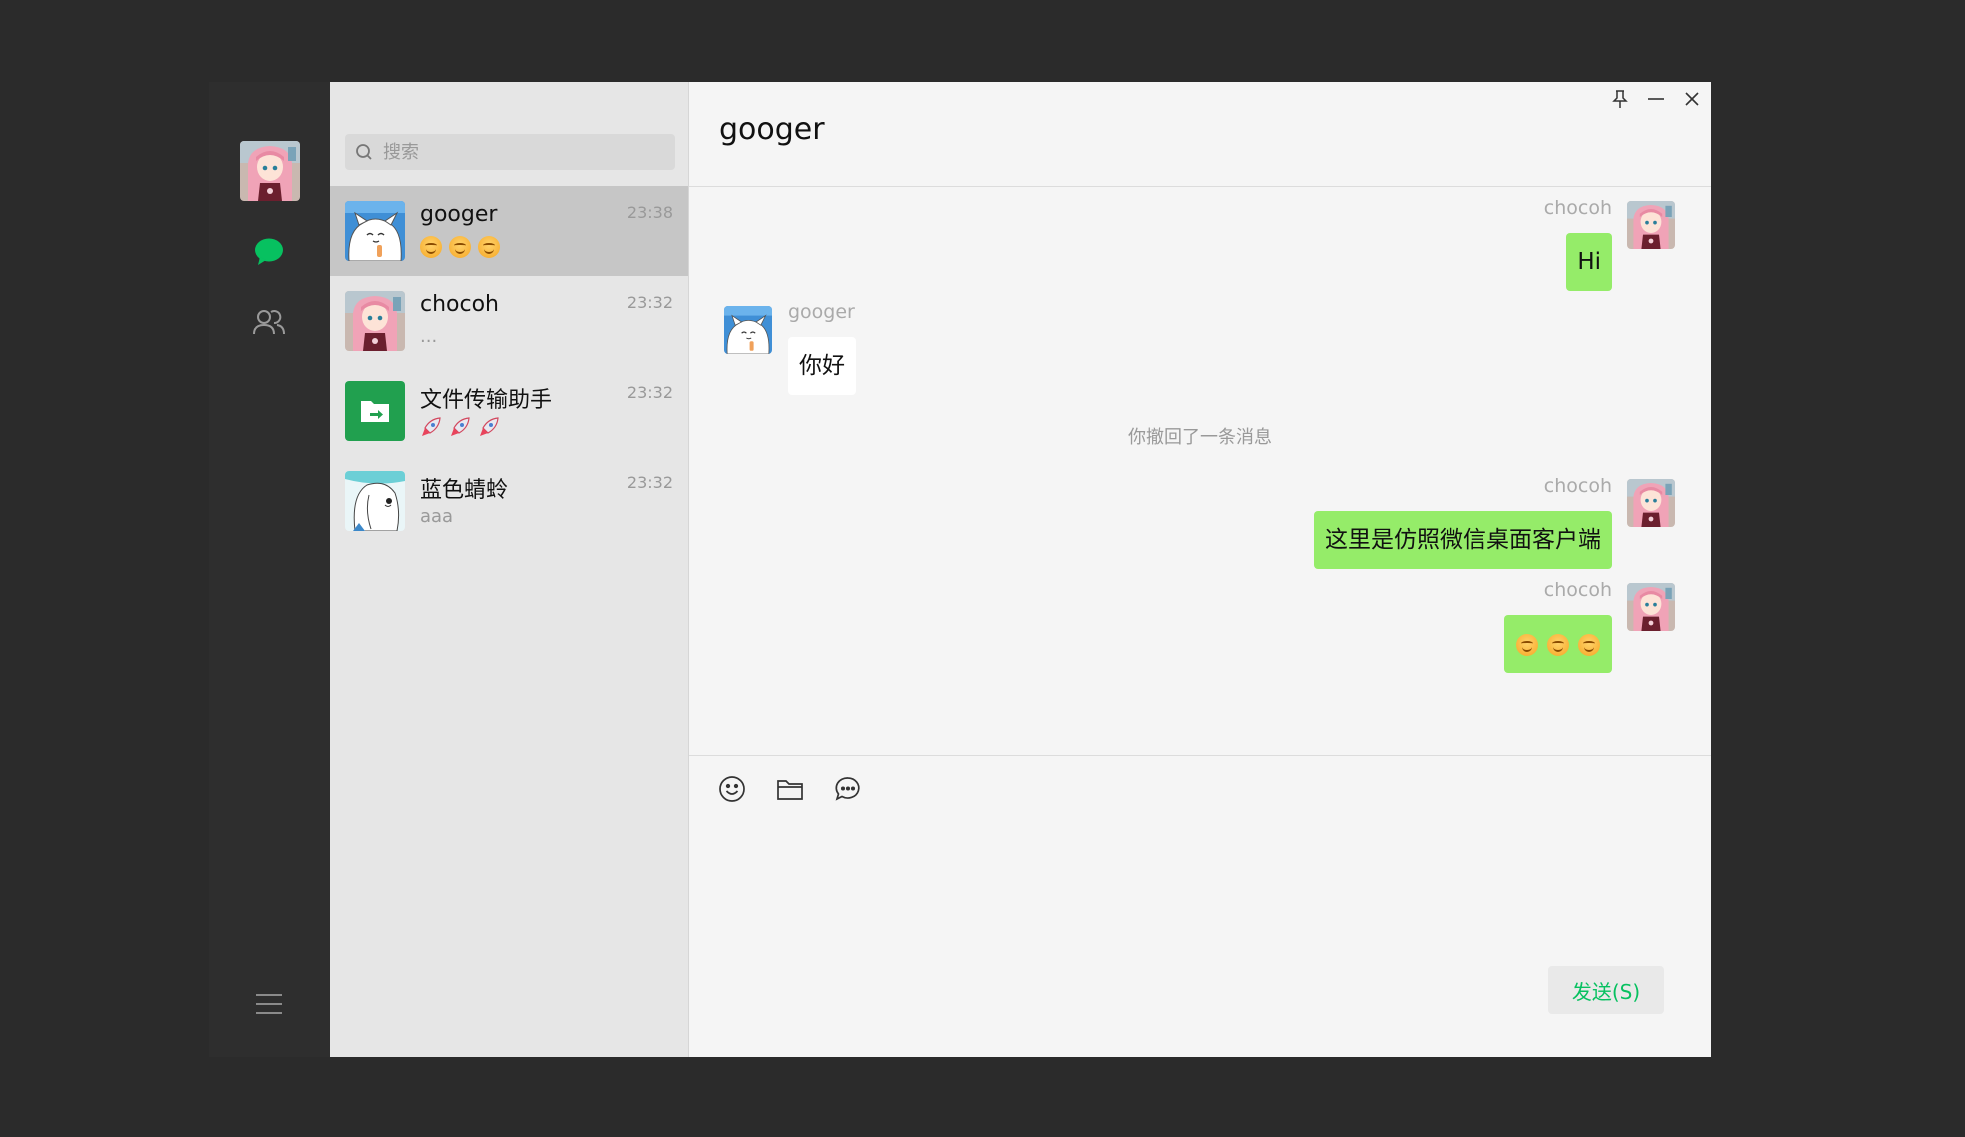 This screenshot has height=1137, width=1965. I want to click on minimize-icon, so click(1656, 99).